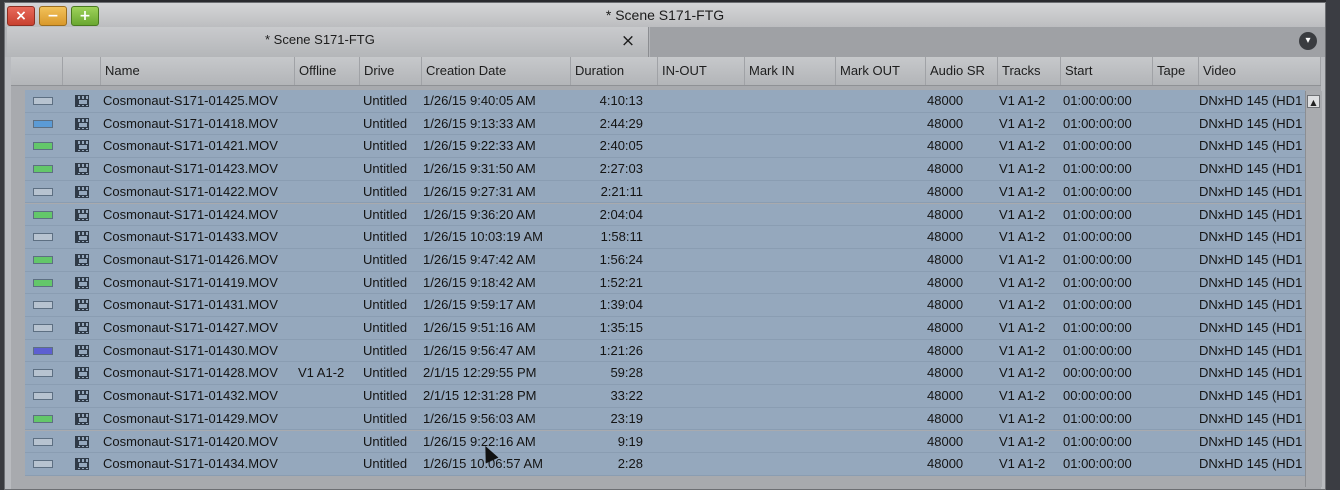 The width and height of the screenshot is (1340, 490). I want to click on column-header-tracks: Tracks, so click(1029, 71).